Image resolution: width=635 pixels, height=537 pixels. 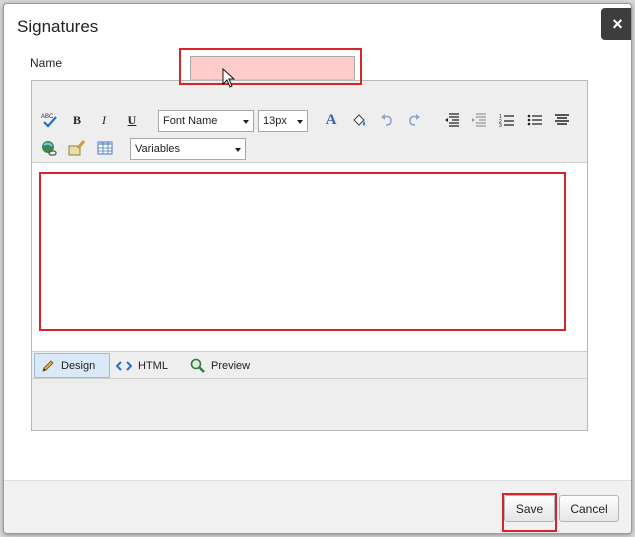 I want to click on editor-status-bar, so click(x=309, y=404).